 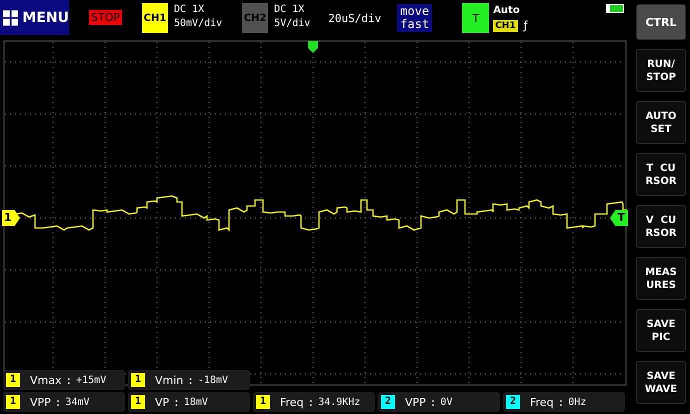 I want to click on measurement-value: 34.9KHz, so click(x=339, y=402).